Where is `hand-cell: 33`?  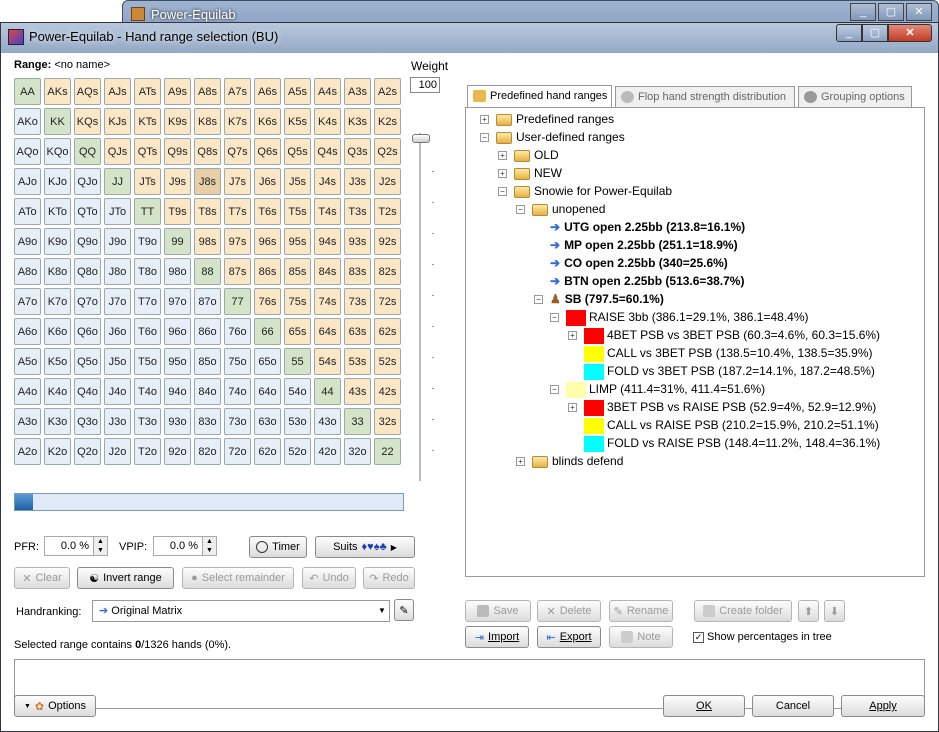
hand-cell: 33 is located at coordinates (357, 421).